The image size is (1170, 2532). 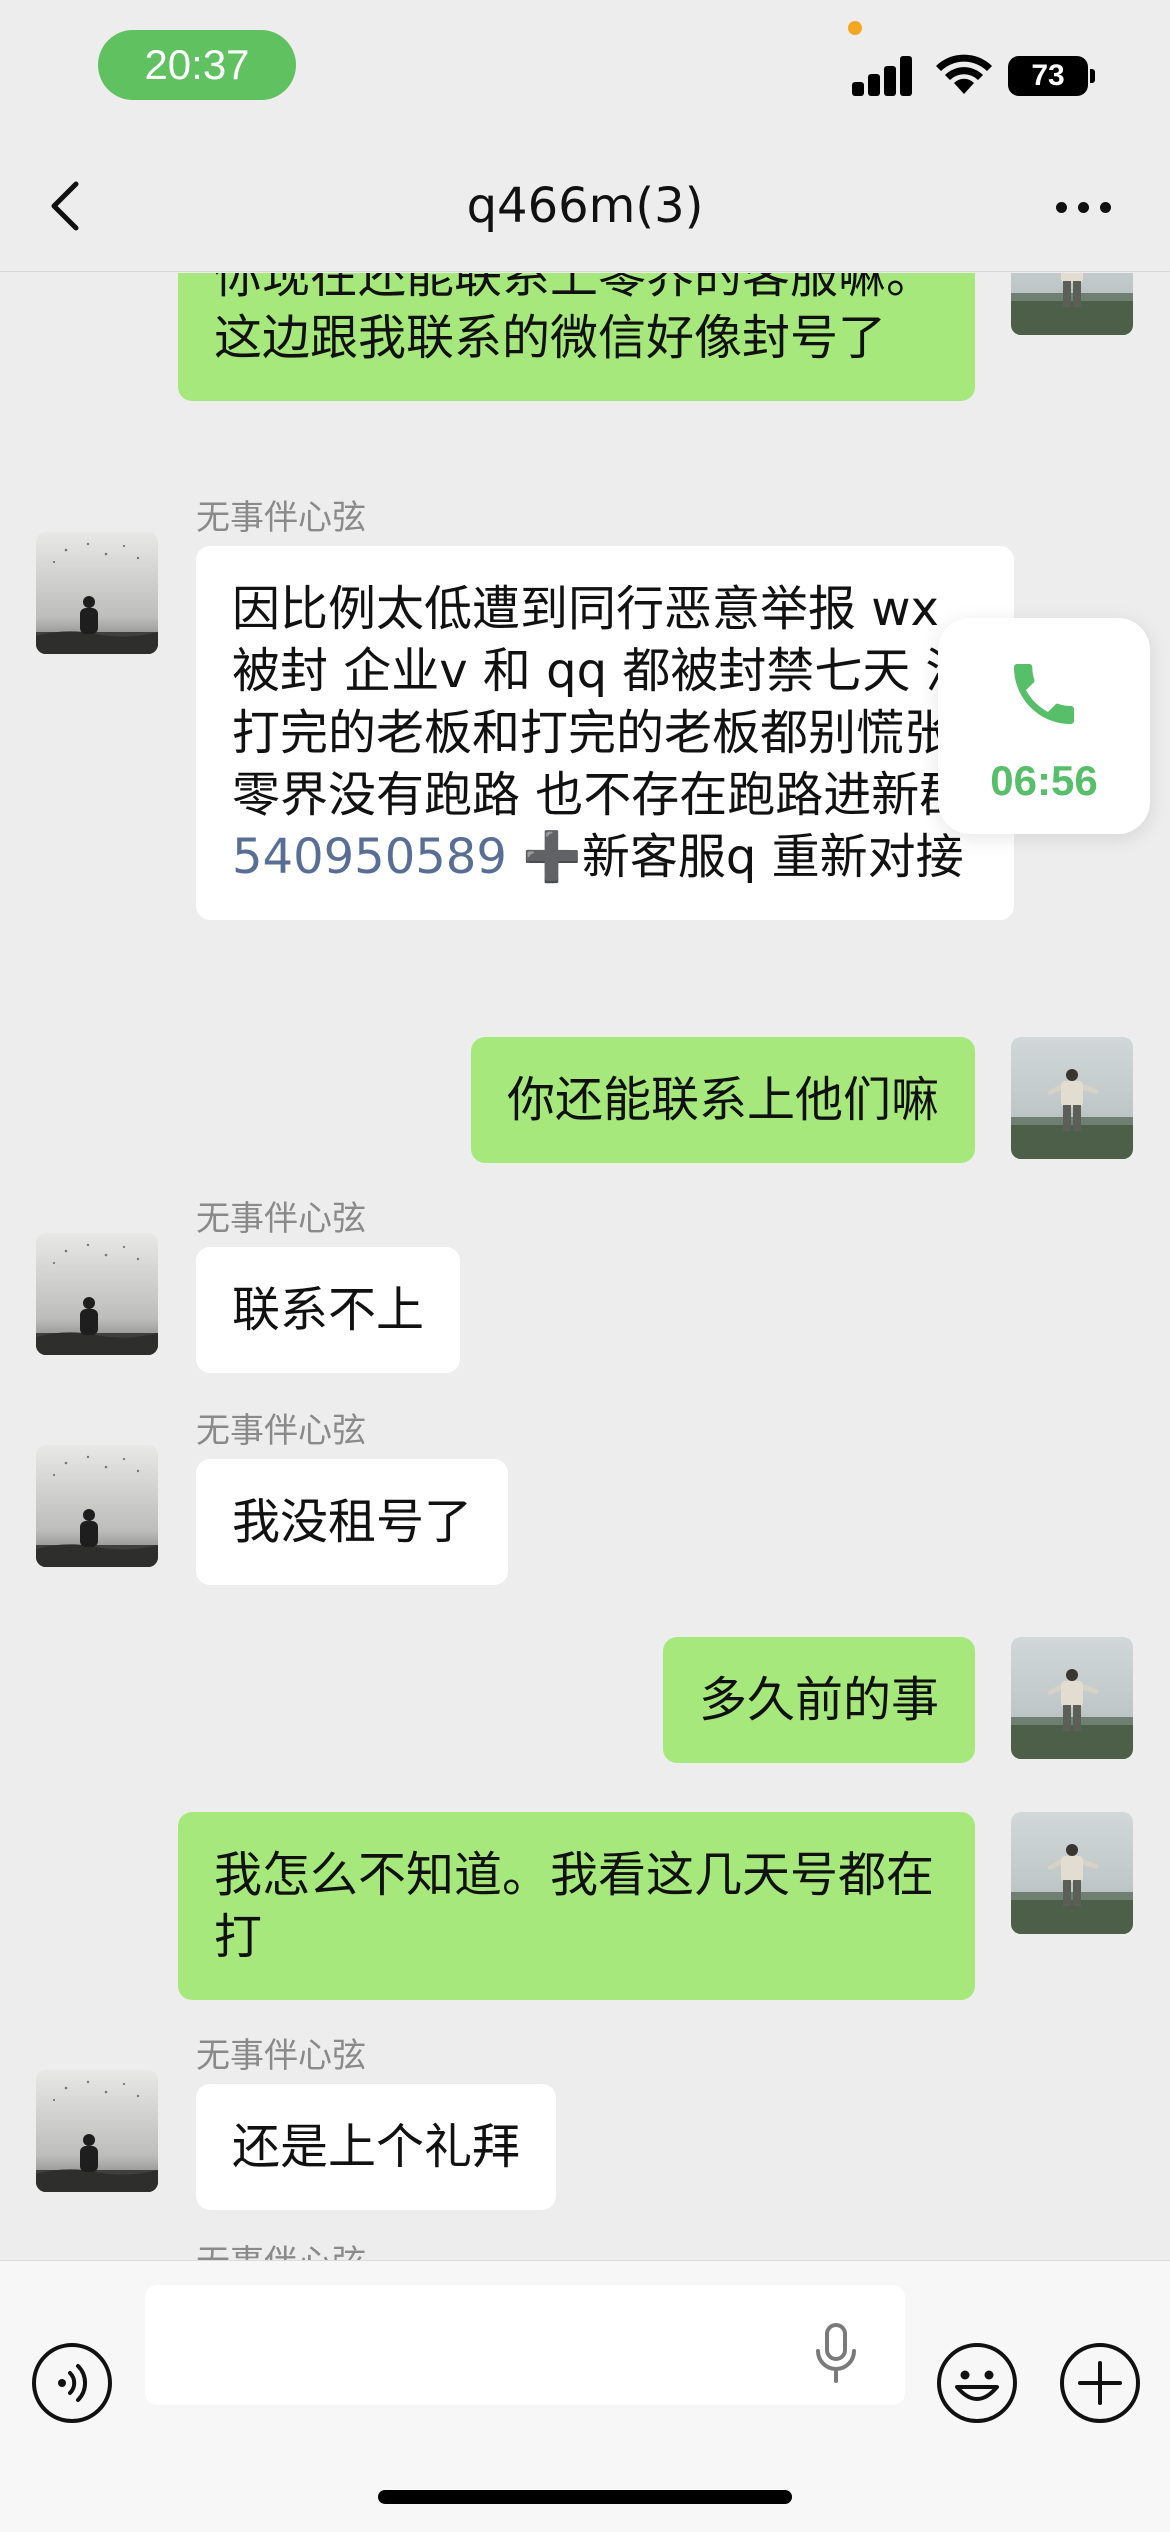 What do you see at coordinates (352, 1522) in the screenshot?
I see `message-bubble: 我没租号了` at bounding box center [352, 1522].